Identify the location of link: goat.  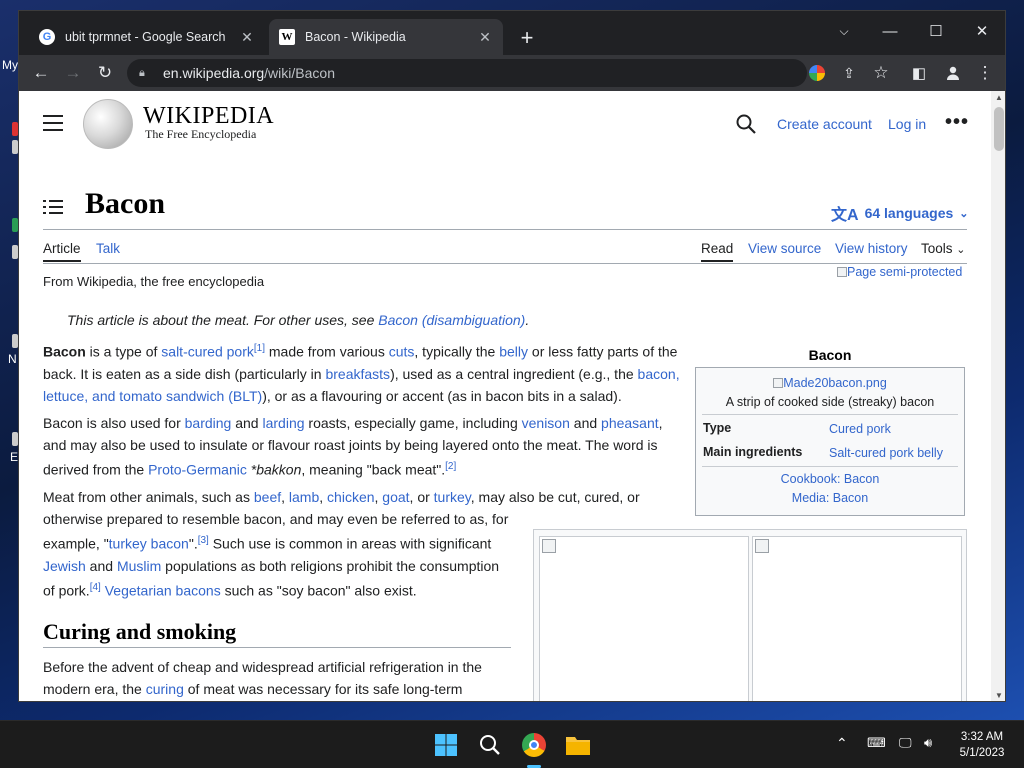
(395, 497).